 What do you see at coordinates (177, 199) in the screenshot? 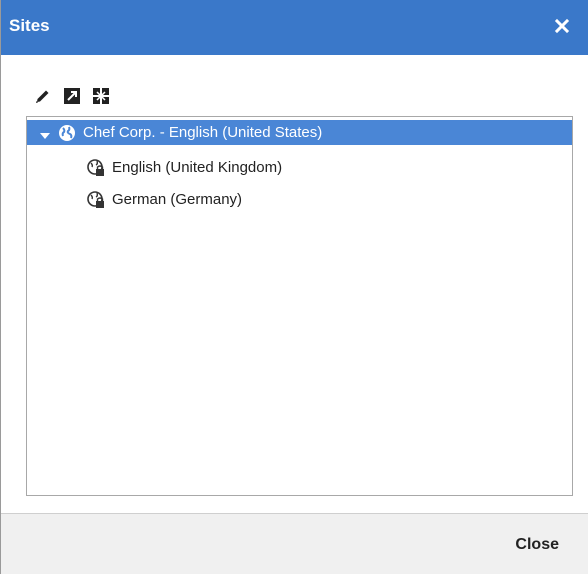
I see `tree-item-label: German (Germany)` at bounding box center [177, 199].